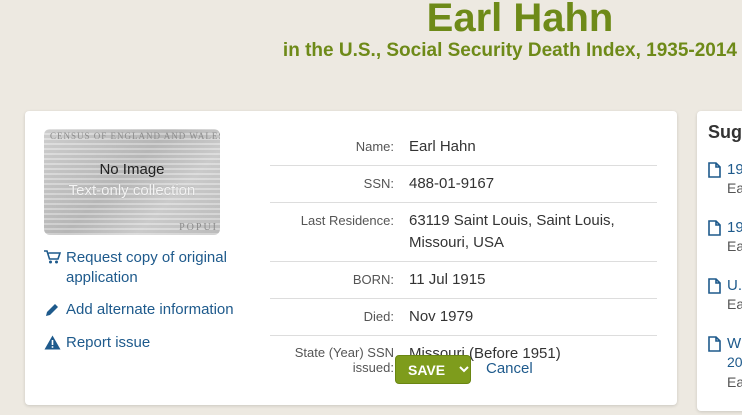 The width and height of the screenshot is (742, 415). Describe the element at coordinates (441, 316) in the screenshot. I see `fact-value: Nov 1979` at that location.